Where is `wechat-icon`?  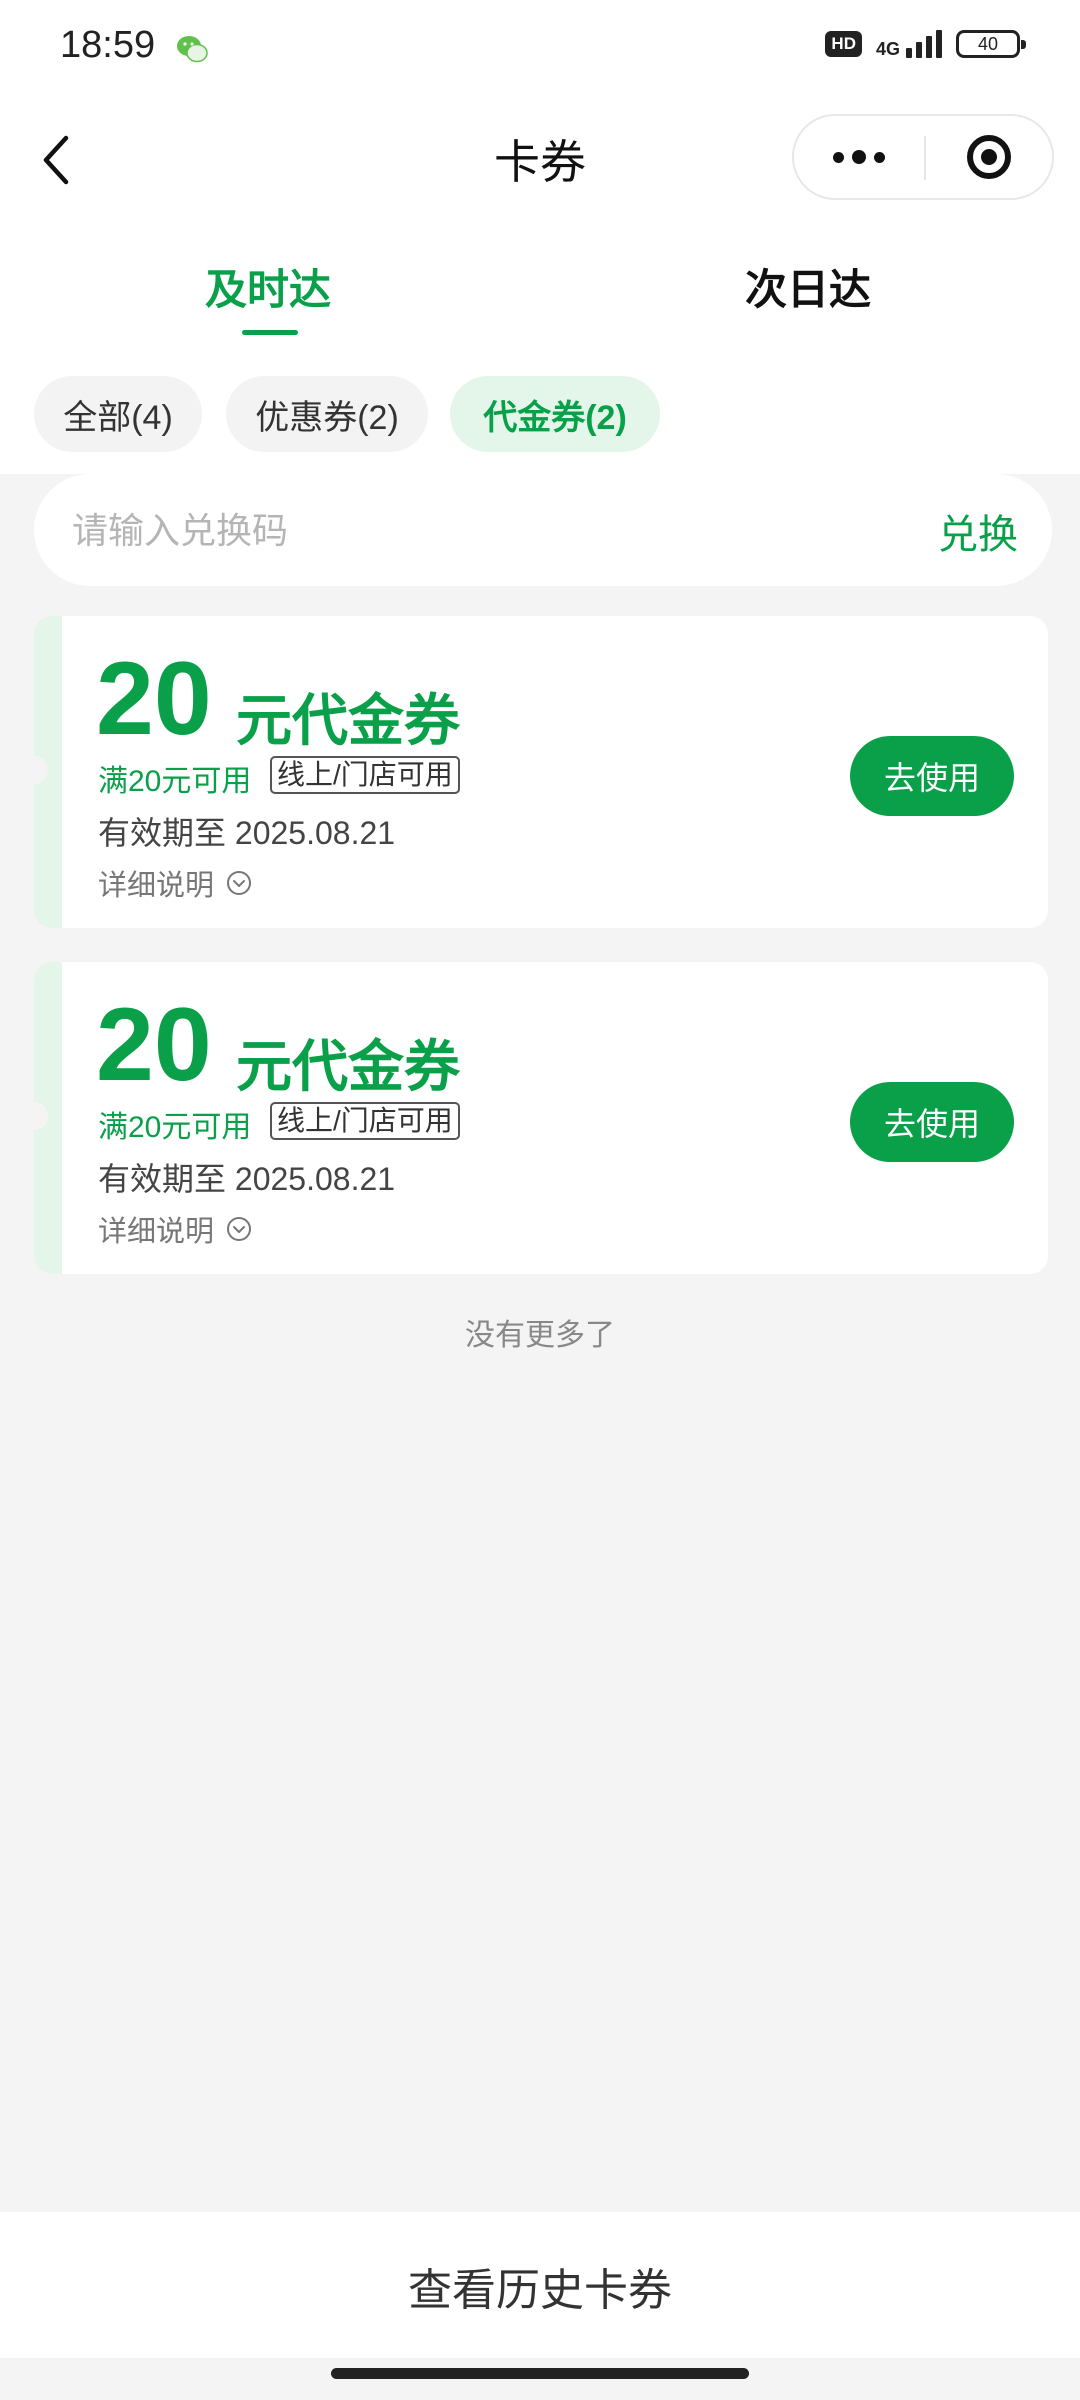
wechat-icon is located at coordinates (192, 49).